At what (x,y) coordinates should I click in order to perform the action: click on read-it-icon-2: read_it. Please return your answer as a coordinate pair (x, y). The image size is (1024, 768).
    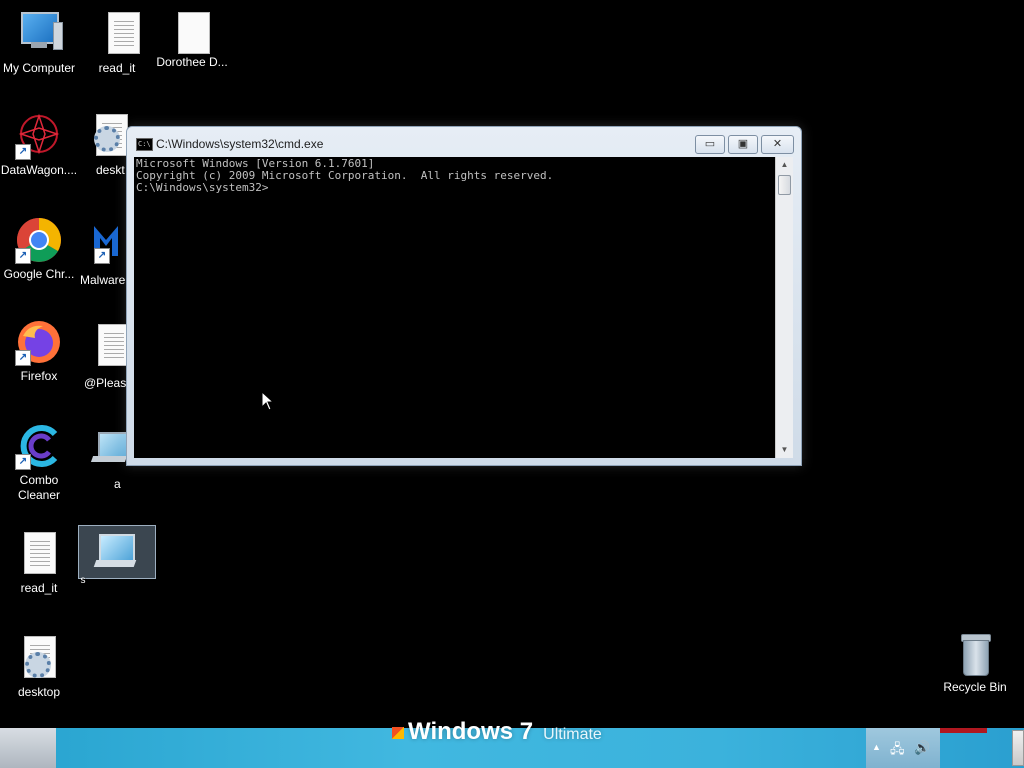
    Looking at the image, I should click on (39, 563).